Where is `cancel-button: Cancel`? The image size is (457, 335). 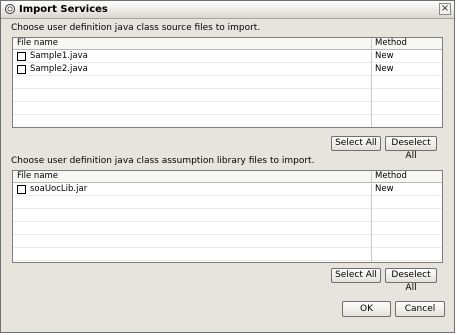 cancel-button: Cancel is located at coordinates (420, 309).